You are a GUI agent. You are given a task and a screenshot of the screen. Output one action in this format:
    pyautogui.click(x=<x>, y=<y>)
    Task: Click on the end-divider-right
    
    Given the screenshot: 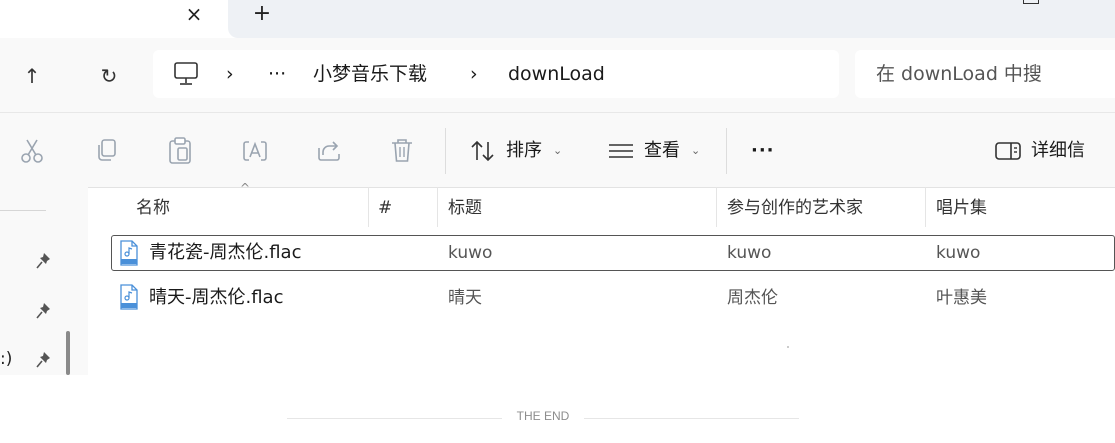 What is the action you would take?
    pyautogui.click(x=691, y=418)
    